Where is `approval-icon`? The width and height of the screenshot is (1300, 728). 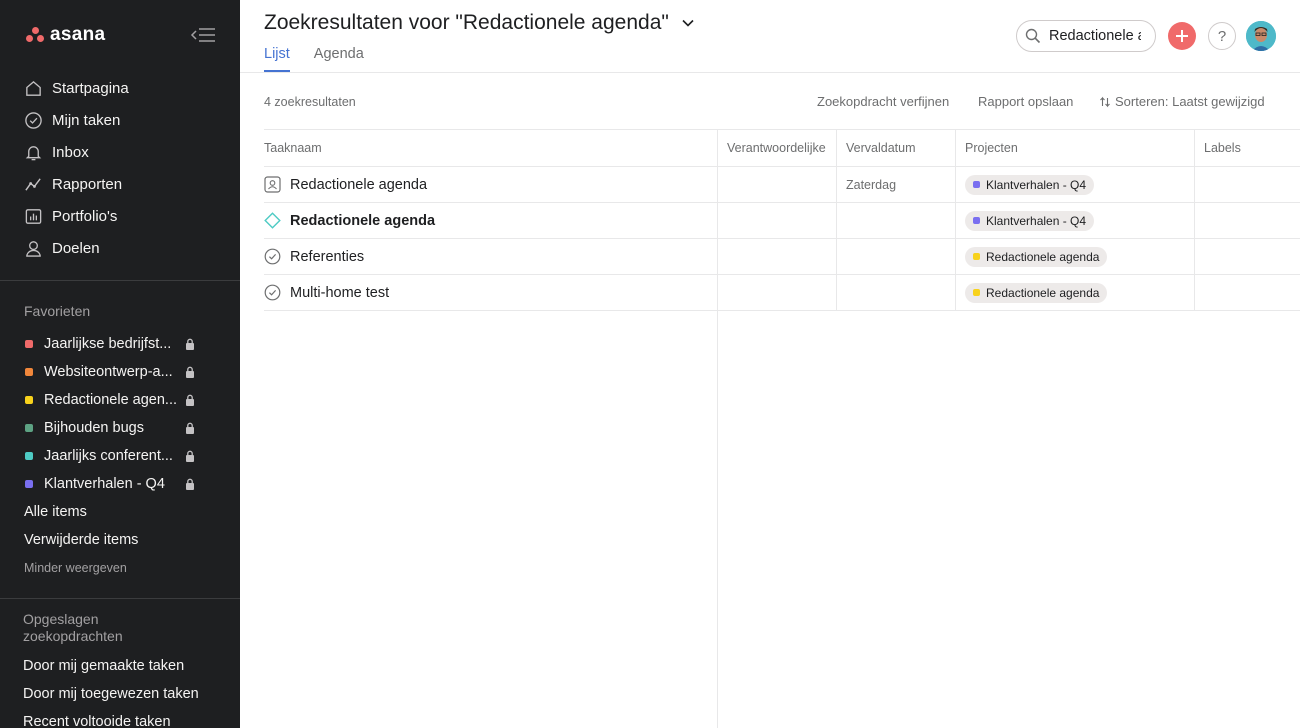
approval-icon is located at coordinates (272, 184).